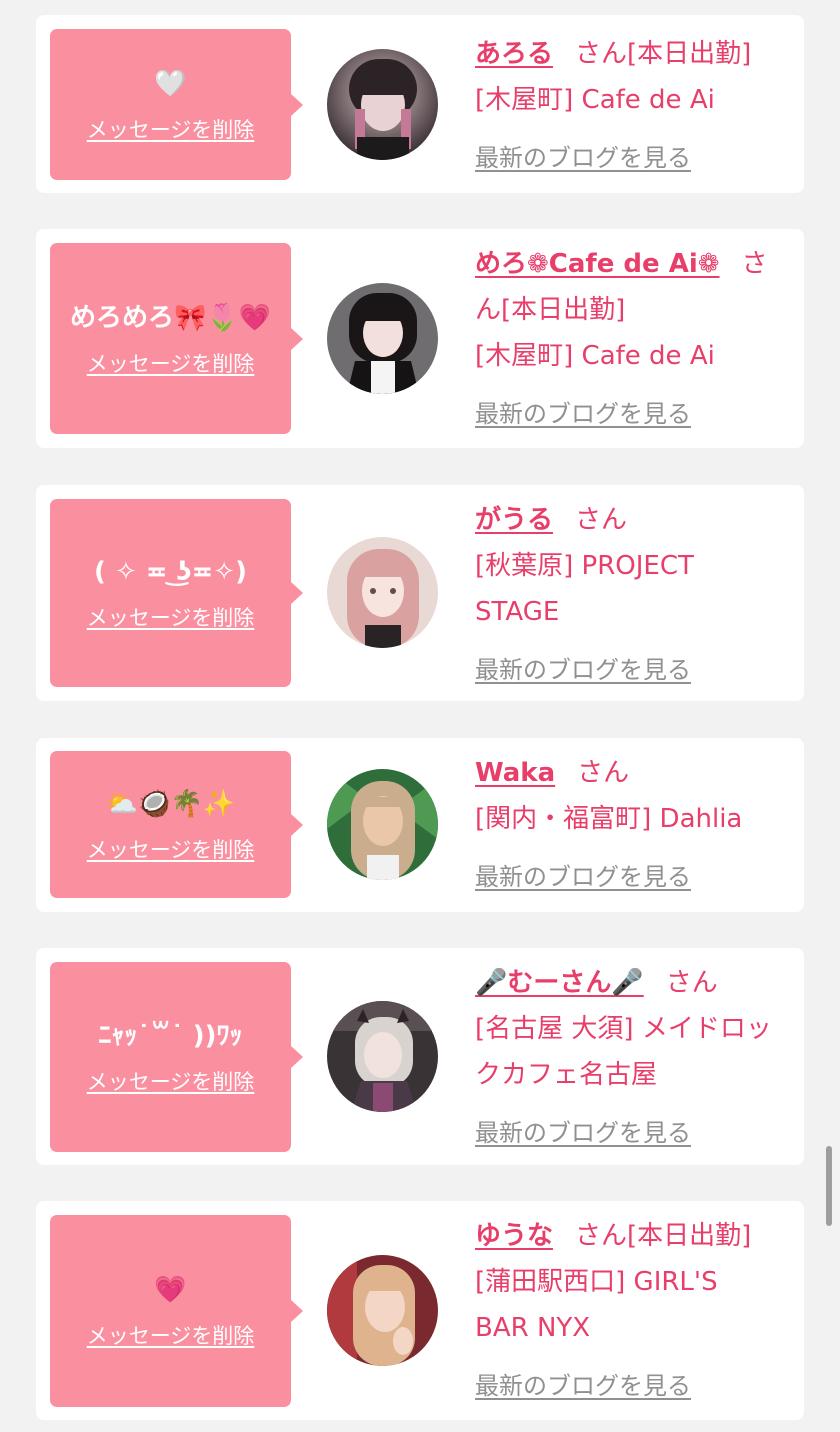  Describe the element at coordinates (170, 317) in the screenshot. I see `message-text: めろめろ🎀🌷💗` at that location.